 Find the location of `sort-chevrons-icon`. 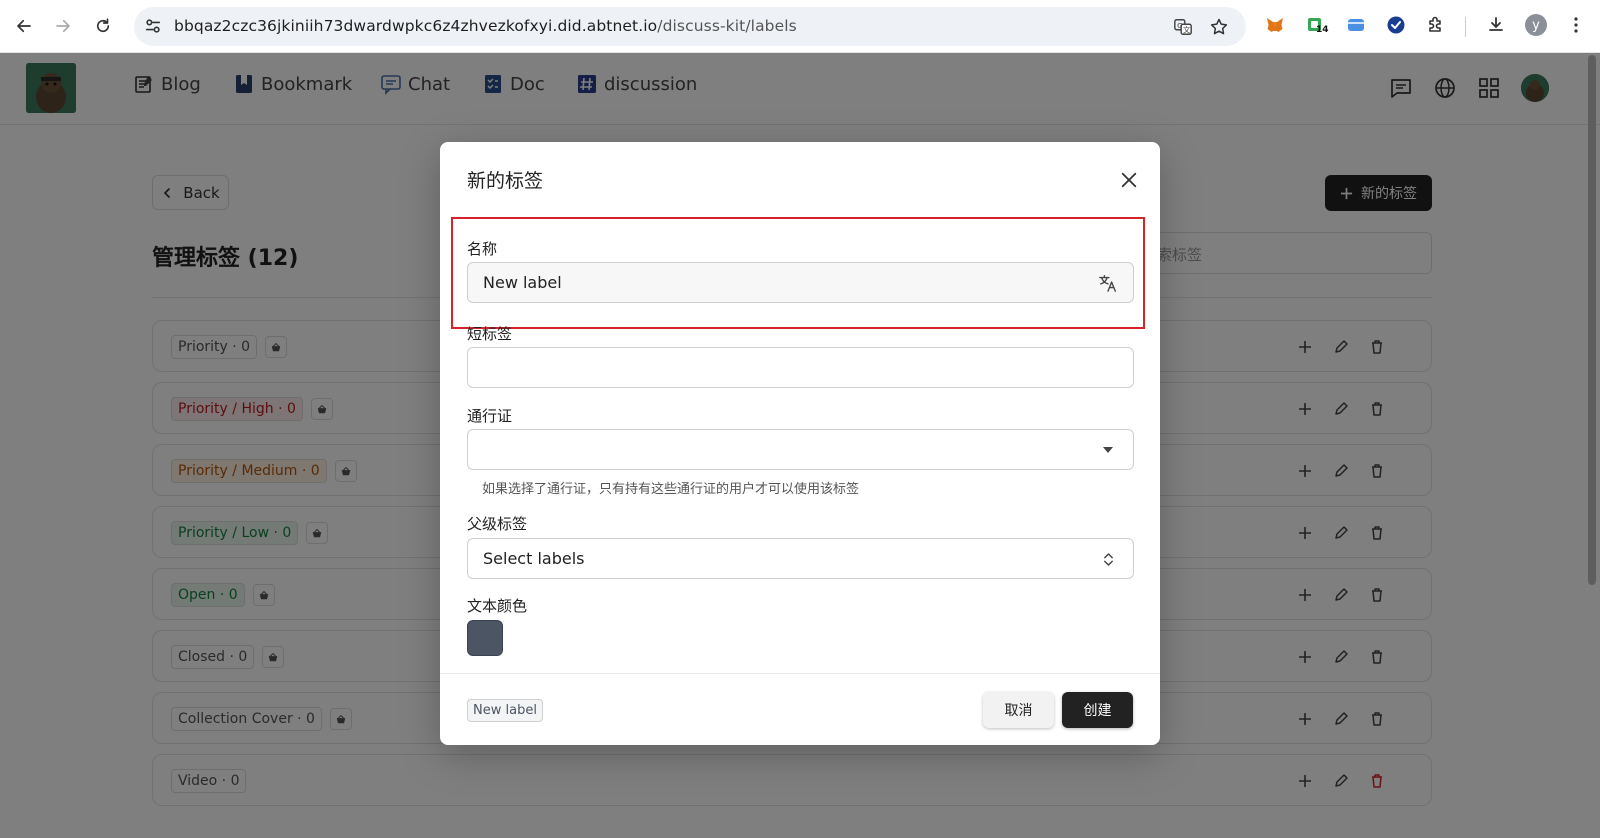

sort-chevrons-icon is located at coordinates (1108, 559).